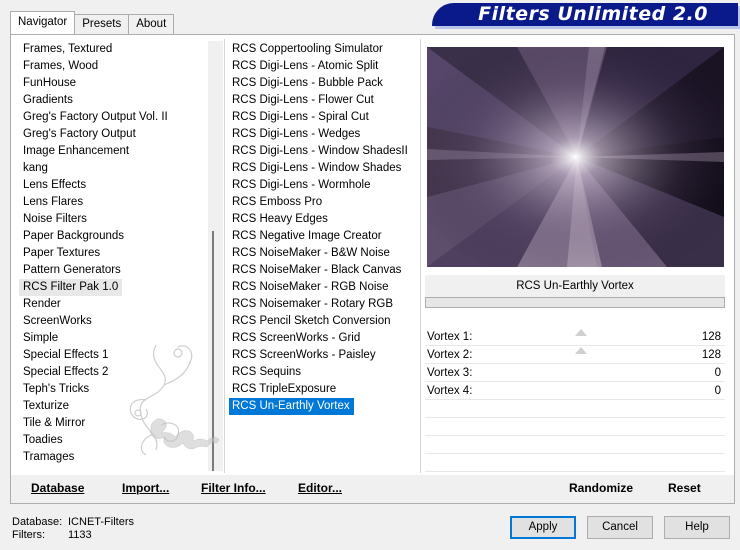 The width and height of the screenshot is (740, 550). Describe the element at coordinates (111, 423) in the screenshot. I see `category-item: Tile & Mirror` at that location.